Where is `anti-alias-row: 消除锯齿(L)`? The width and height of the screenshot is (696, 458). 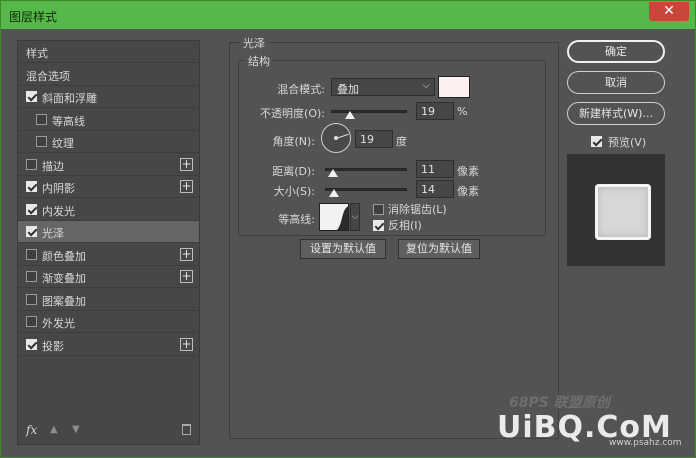
anti-alias-row: 消除锯齿(L) is located at coordinates (410, 209).